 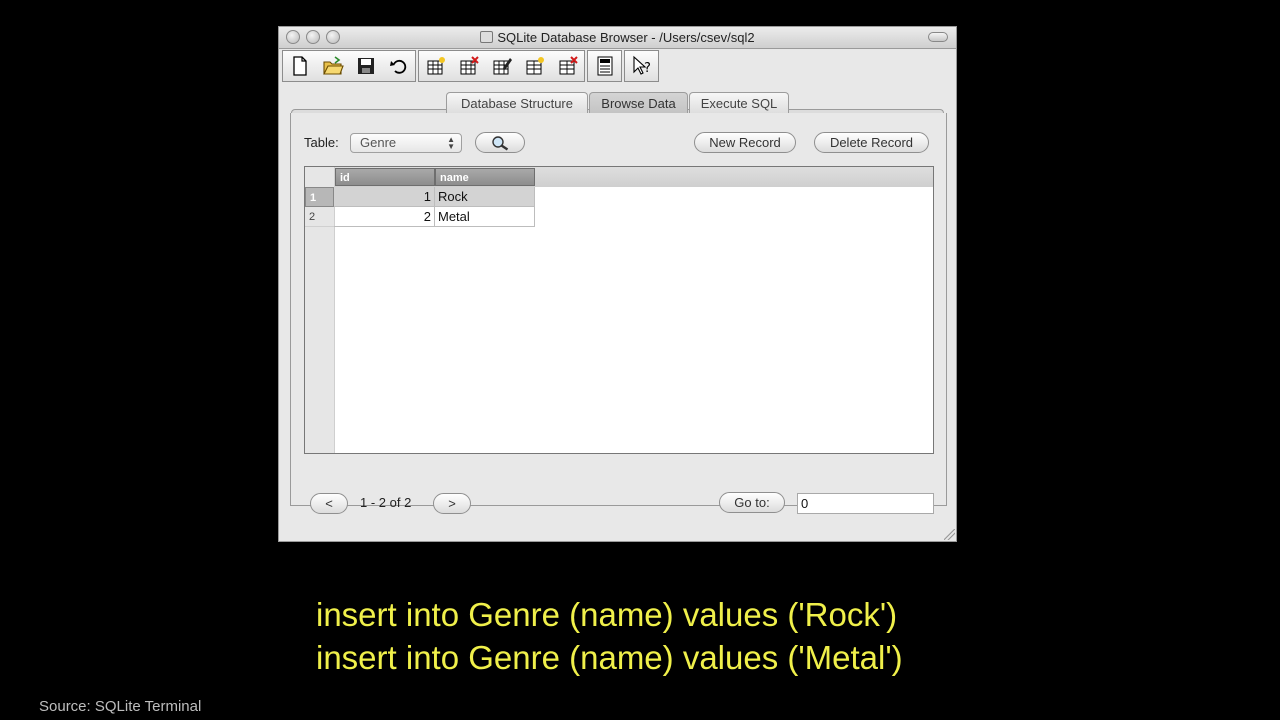 I want to click on save-icon, so click(x=365, y=66).